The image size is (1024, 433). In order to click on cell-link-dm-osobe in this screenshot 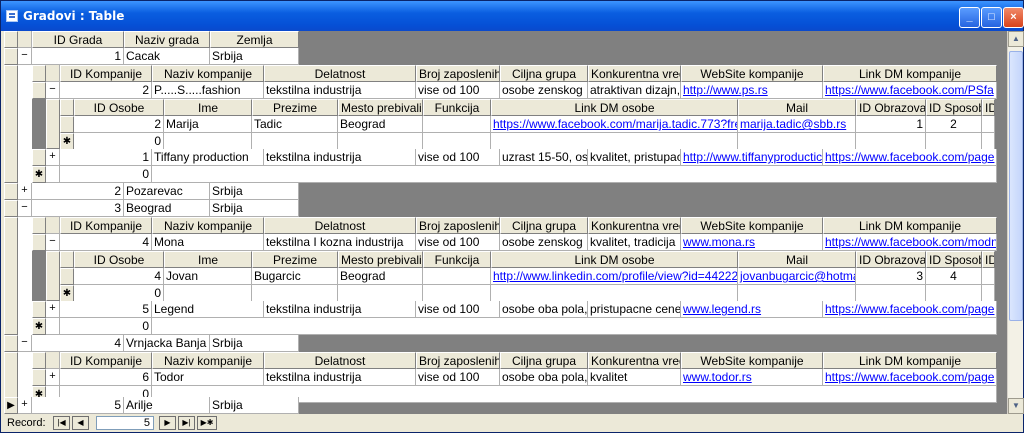, I will do `click(614, 141)`.